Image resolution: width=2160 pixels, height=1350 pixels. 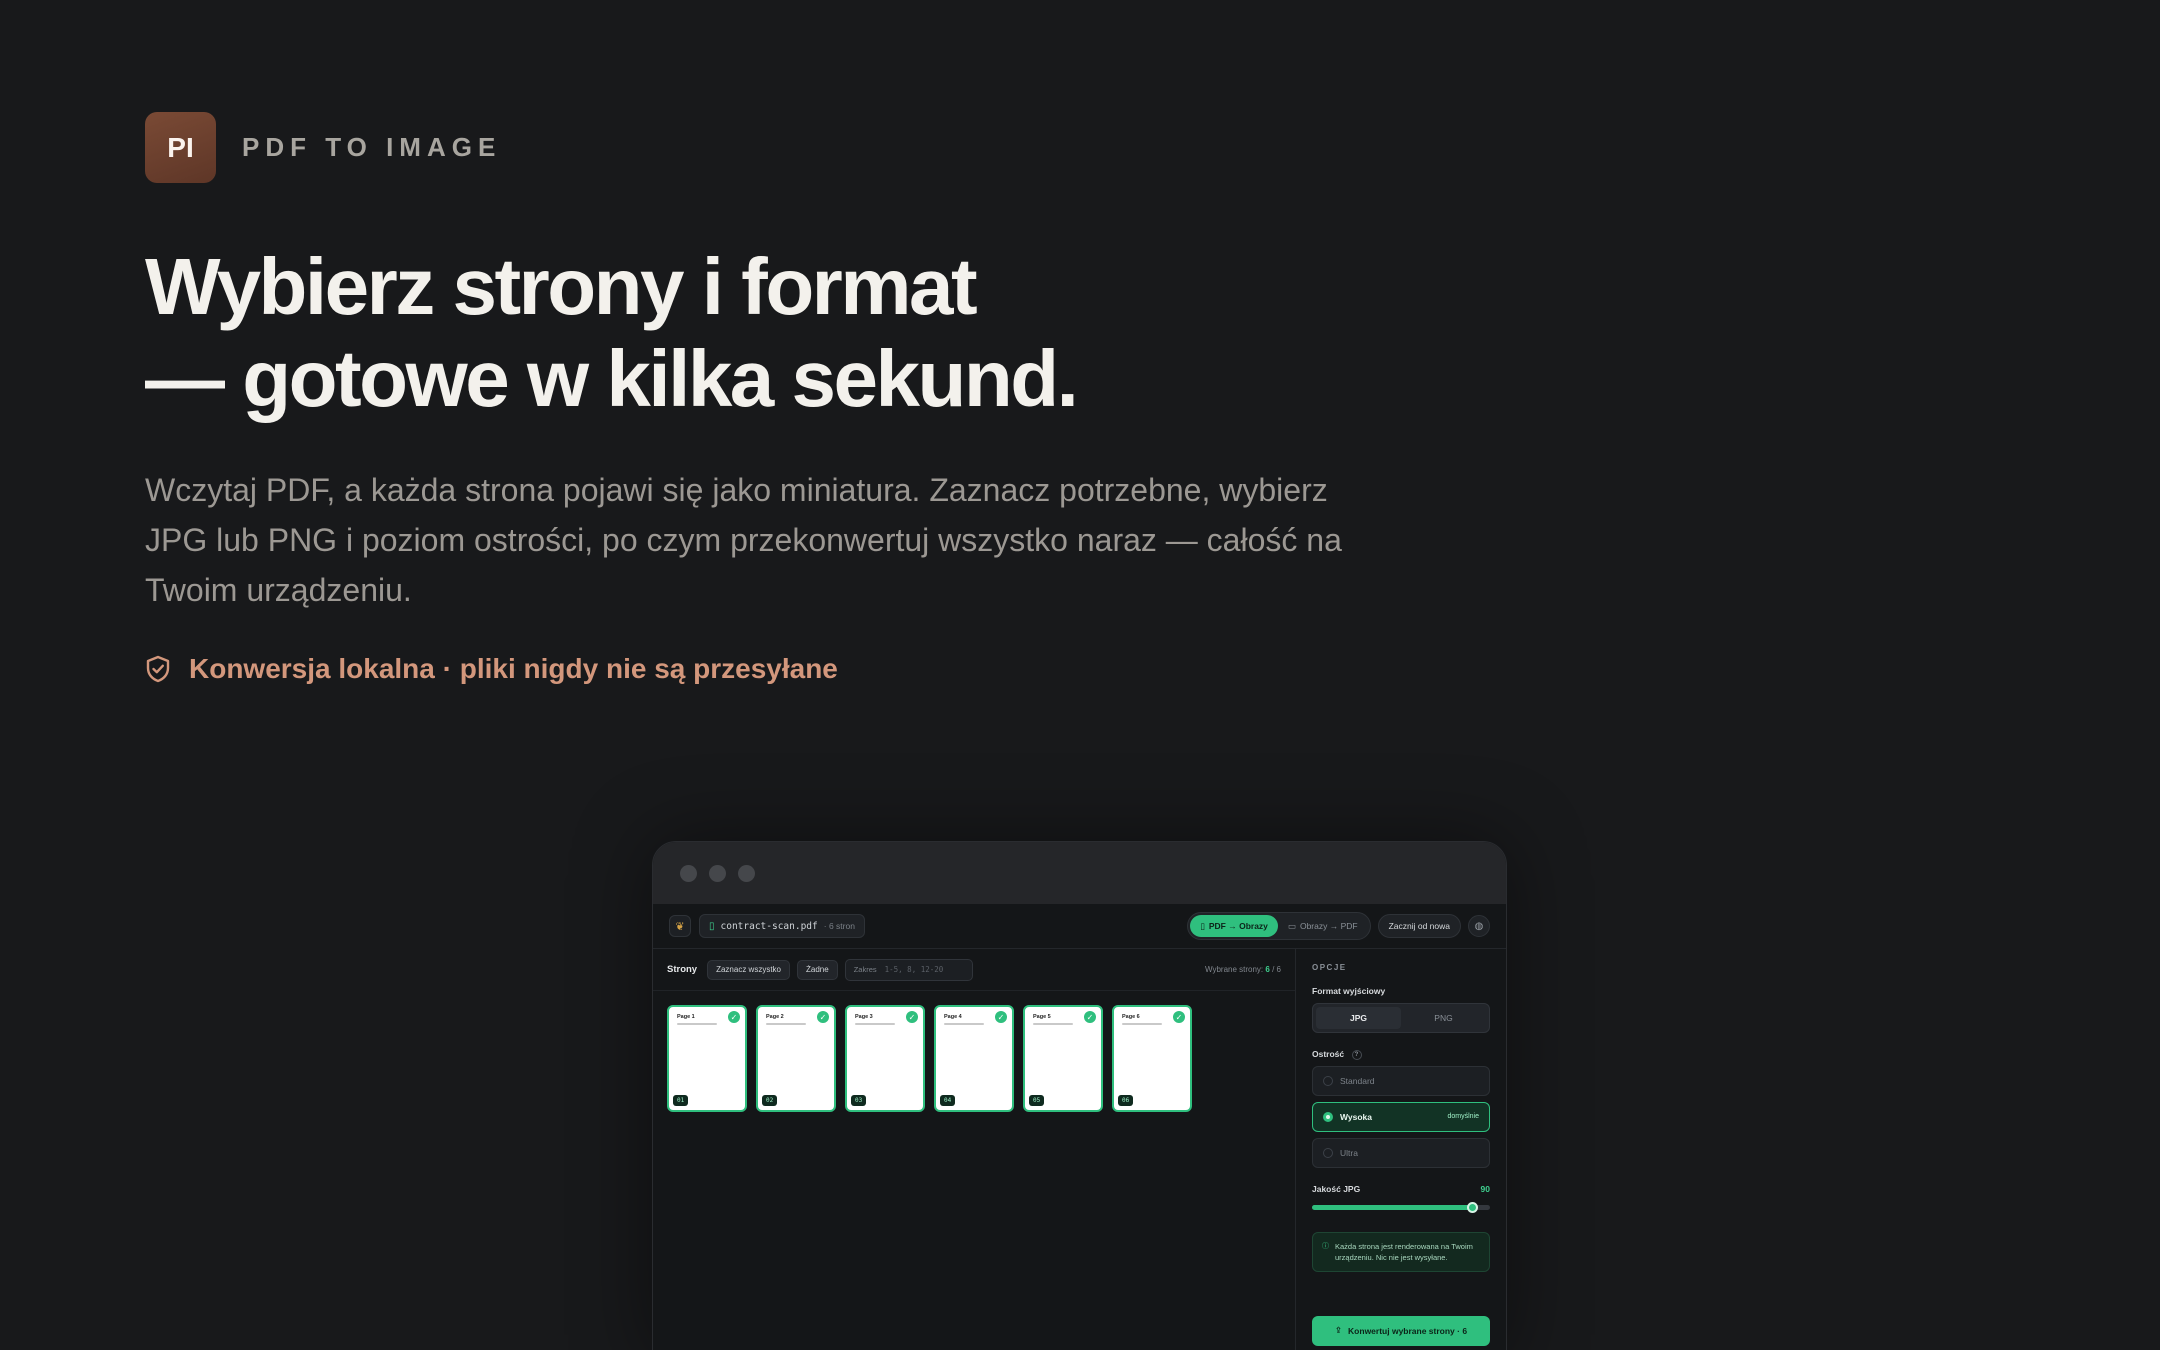 I want to click on quality-row: Jakość JPG 90, so click(x=1401, y=1189).